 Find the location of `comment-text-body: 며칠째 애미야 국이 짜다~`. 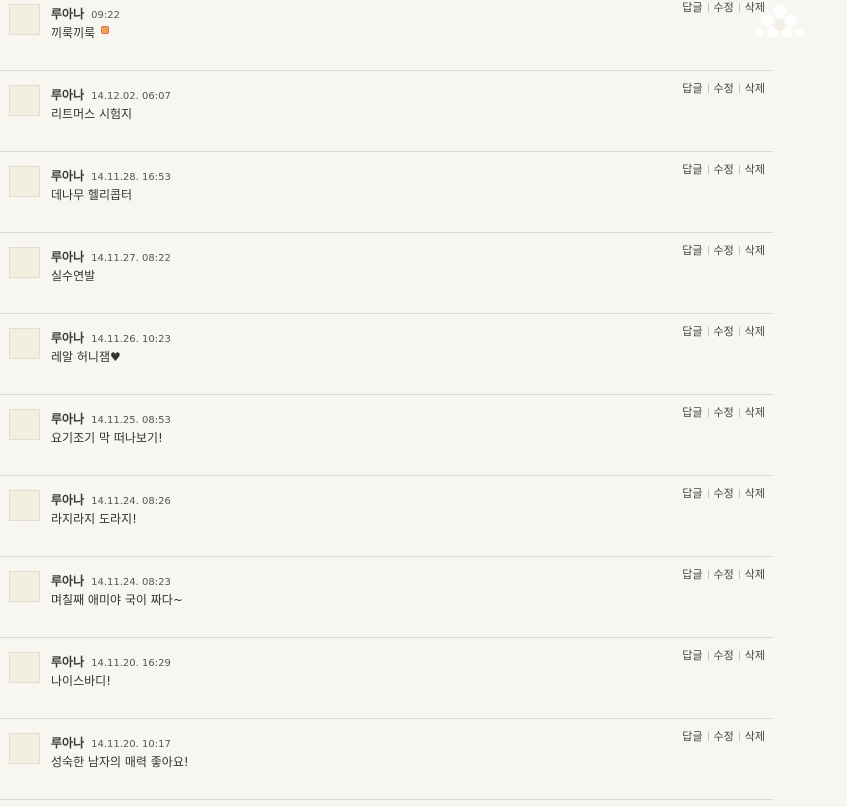

comment-text-body: 며칠째 애미야 국이 짜다~ is located at coordinates (117, 600).